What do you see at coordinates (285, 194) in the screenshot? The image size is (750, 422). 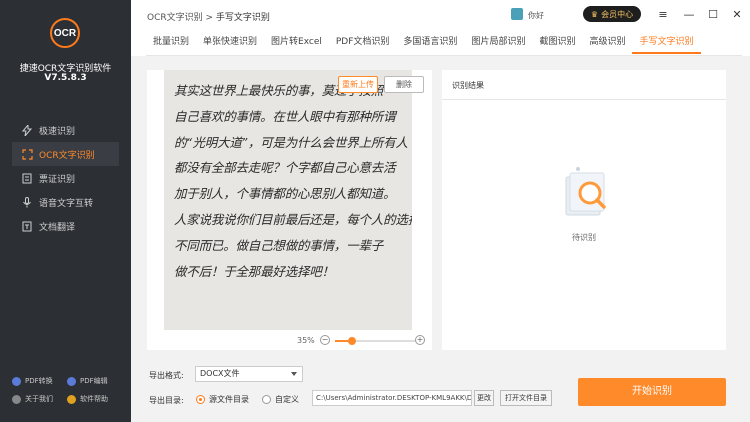 I see `handwriting-line: 加于别人，个事情都的心思别人都知道。` at bounding box center [285, 194].